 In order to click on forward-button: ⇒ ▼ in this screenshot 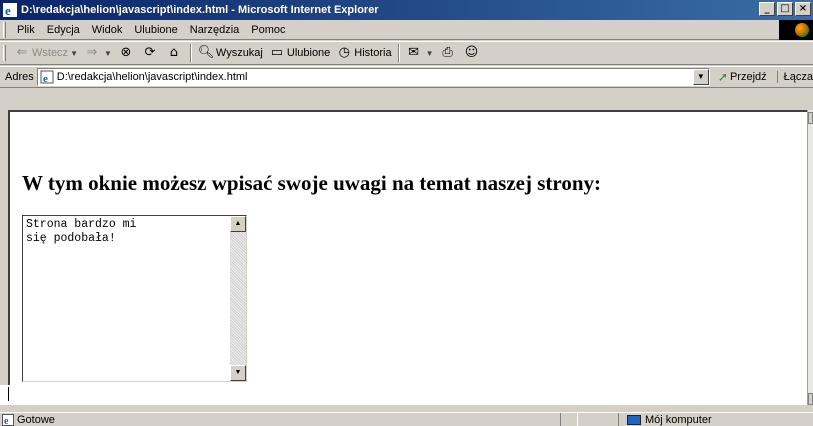, I will do `click(98, 53)`.